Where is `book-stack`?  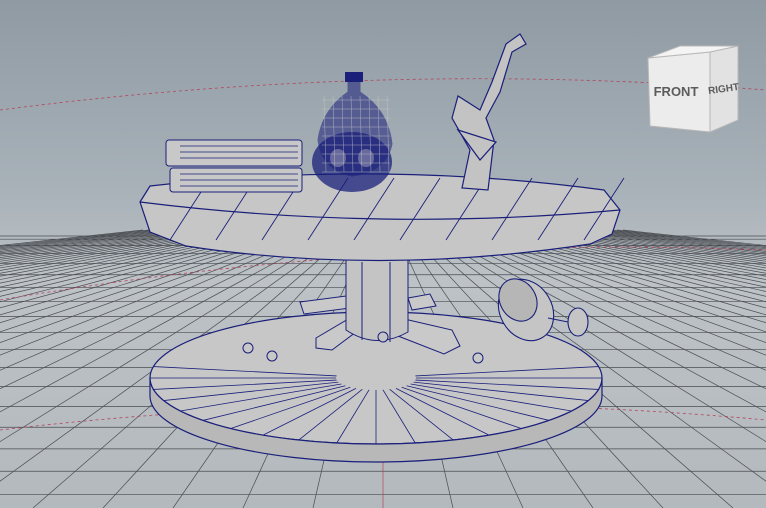
book-stack is located at coordinates (234, 166).